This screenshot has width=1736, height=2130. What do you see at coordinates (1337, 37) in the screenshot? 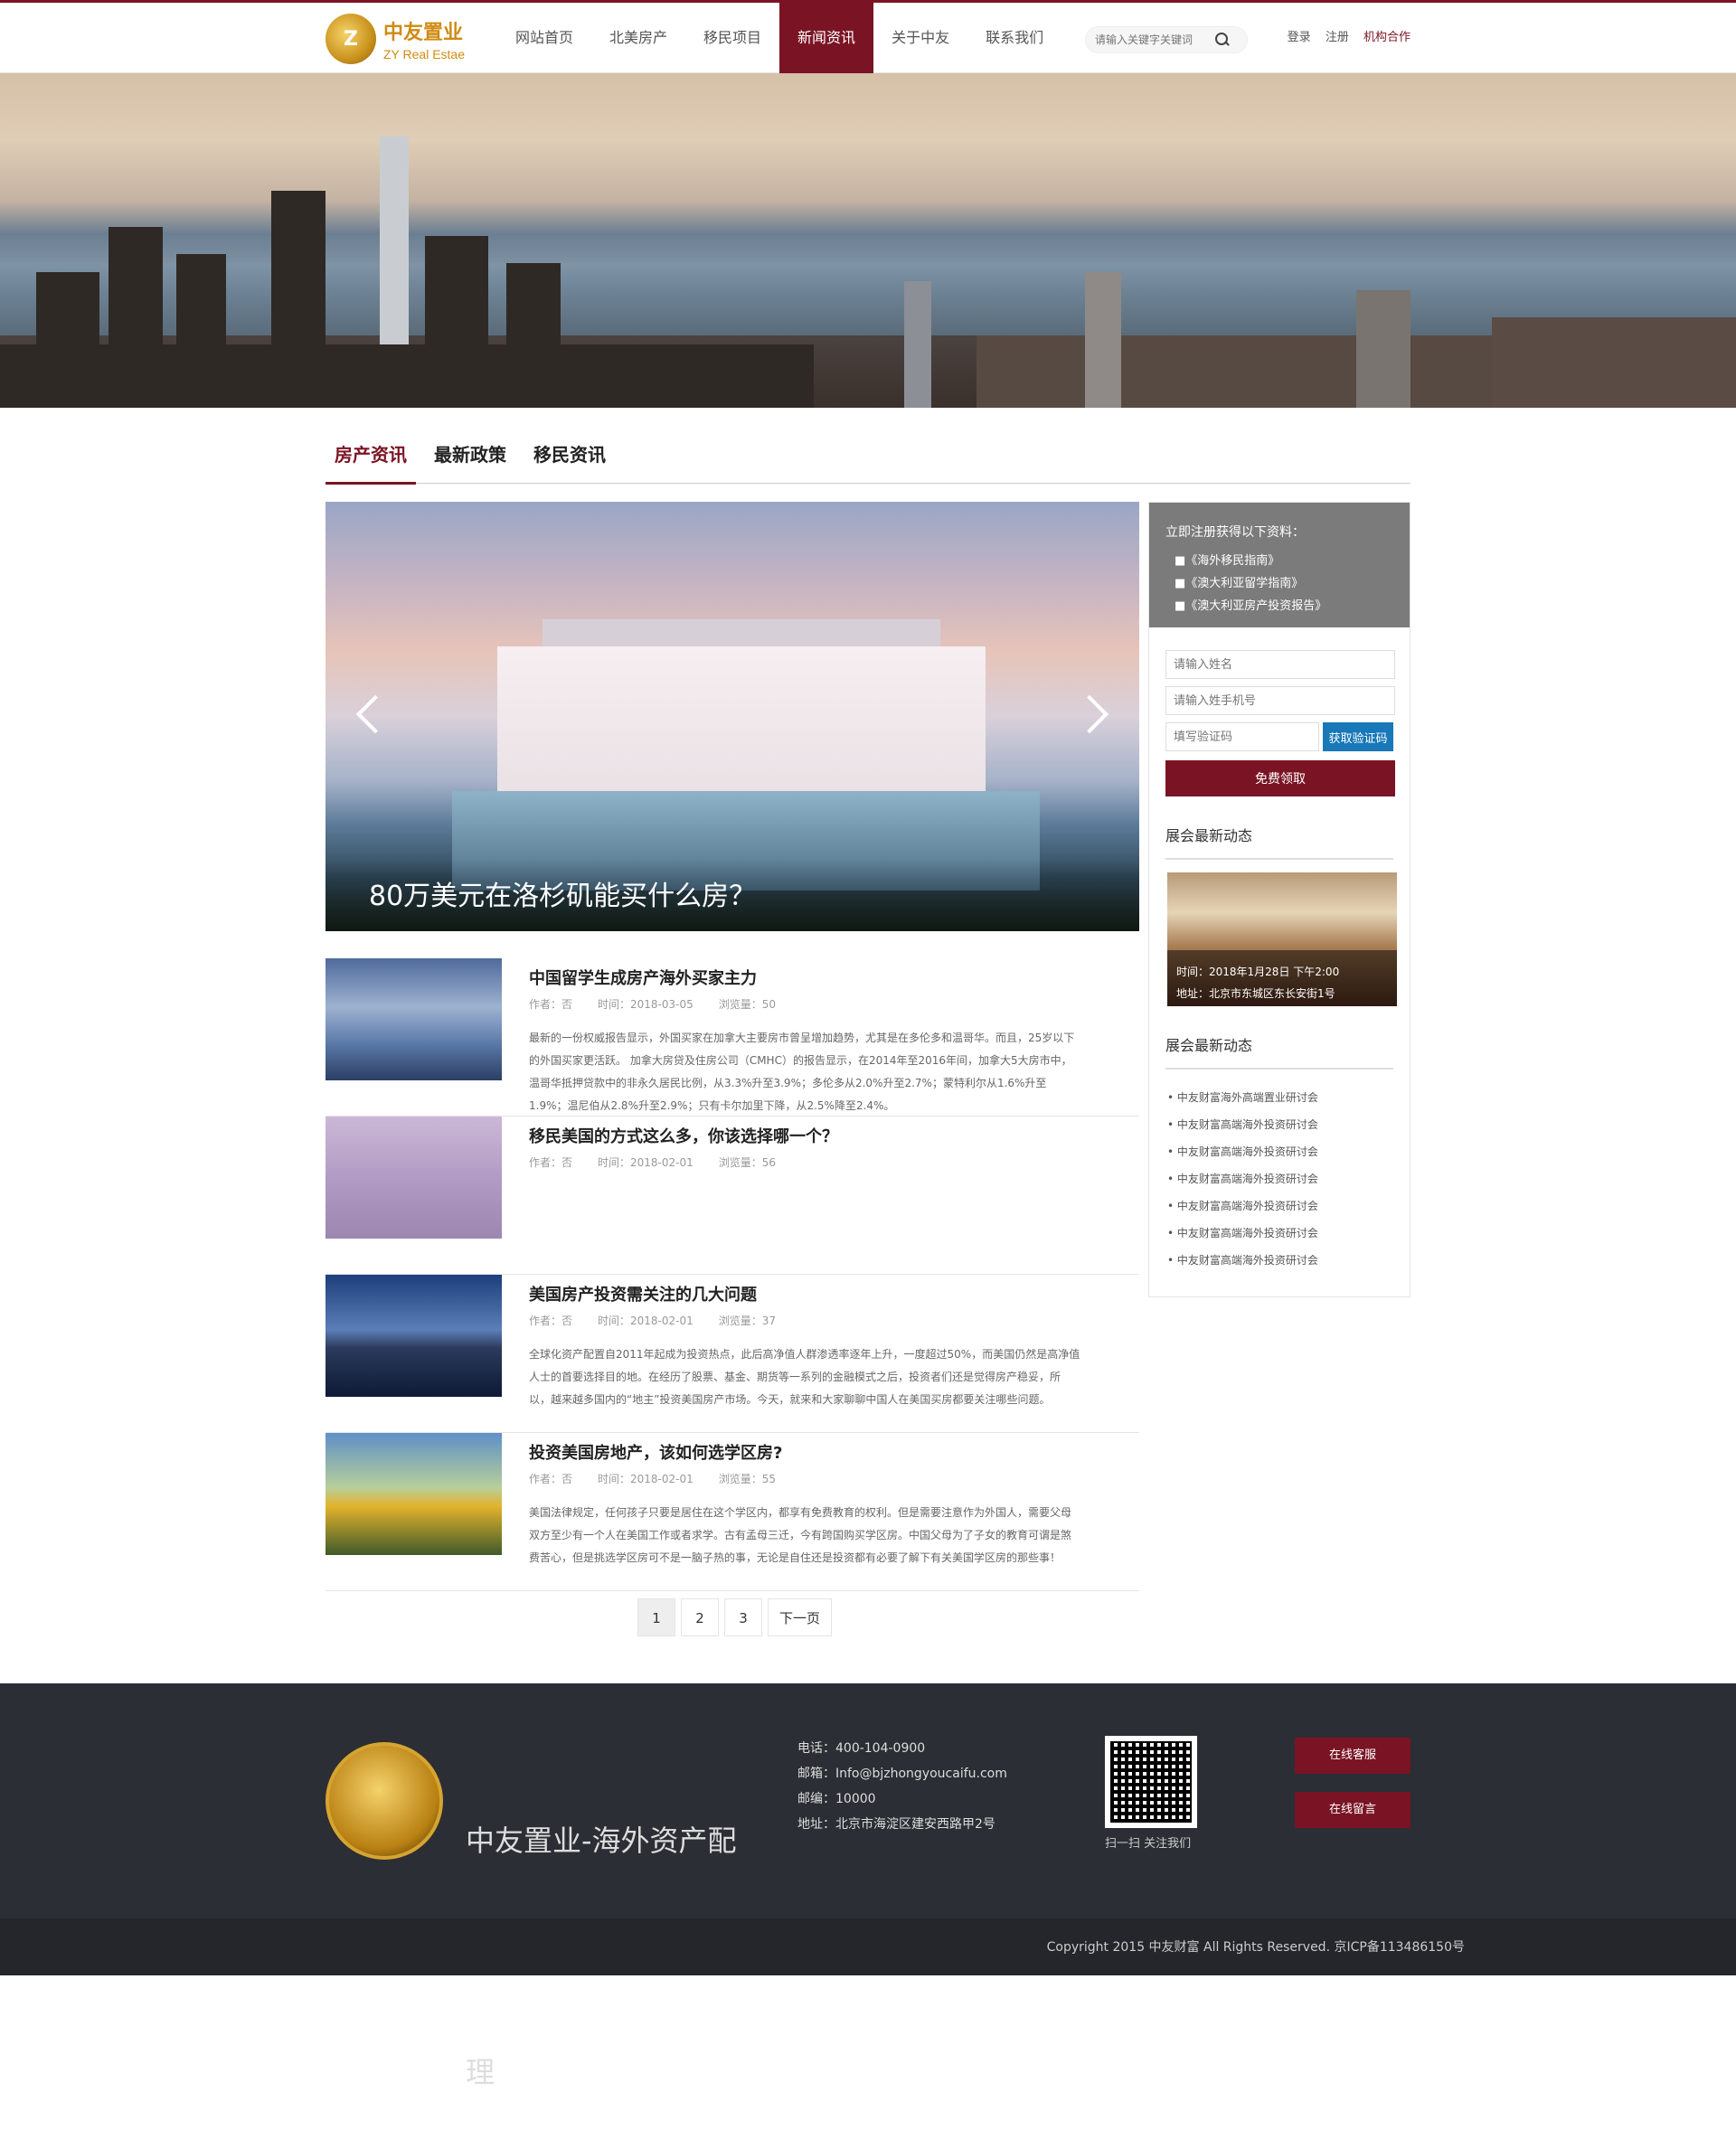
I see `register-link: 注册` at bounding box center [1337, 37].